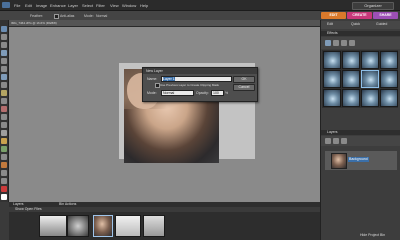 This screenshot has width=400, height=240. I want to click on app-logo-icon, so click(6, 5).